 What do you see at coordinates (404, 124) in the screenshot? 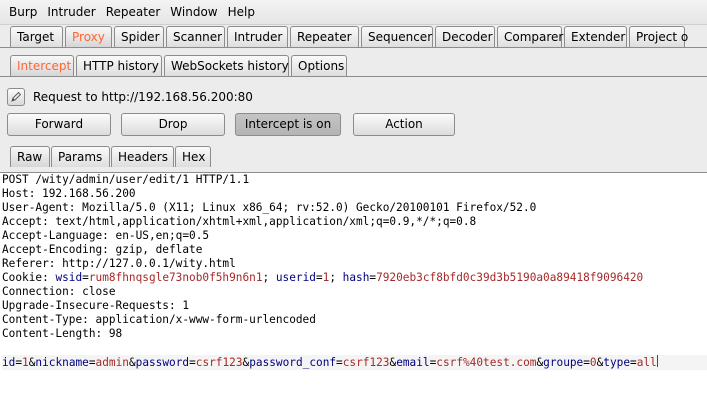
I see `action-button: Action` at bounding box center [404, 124].